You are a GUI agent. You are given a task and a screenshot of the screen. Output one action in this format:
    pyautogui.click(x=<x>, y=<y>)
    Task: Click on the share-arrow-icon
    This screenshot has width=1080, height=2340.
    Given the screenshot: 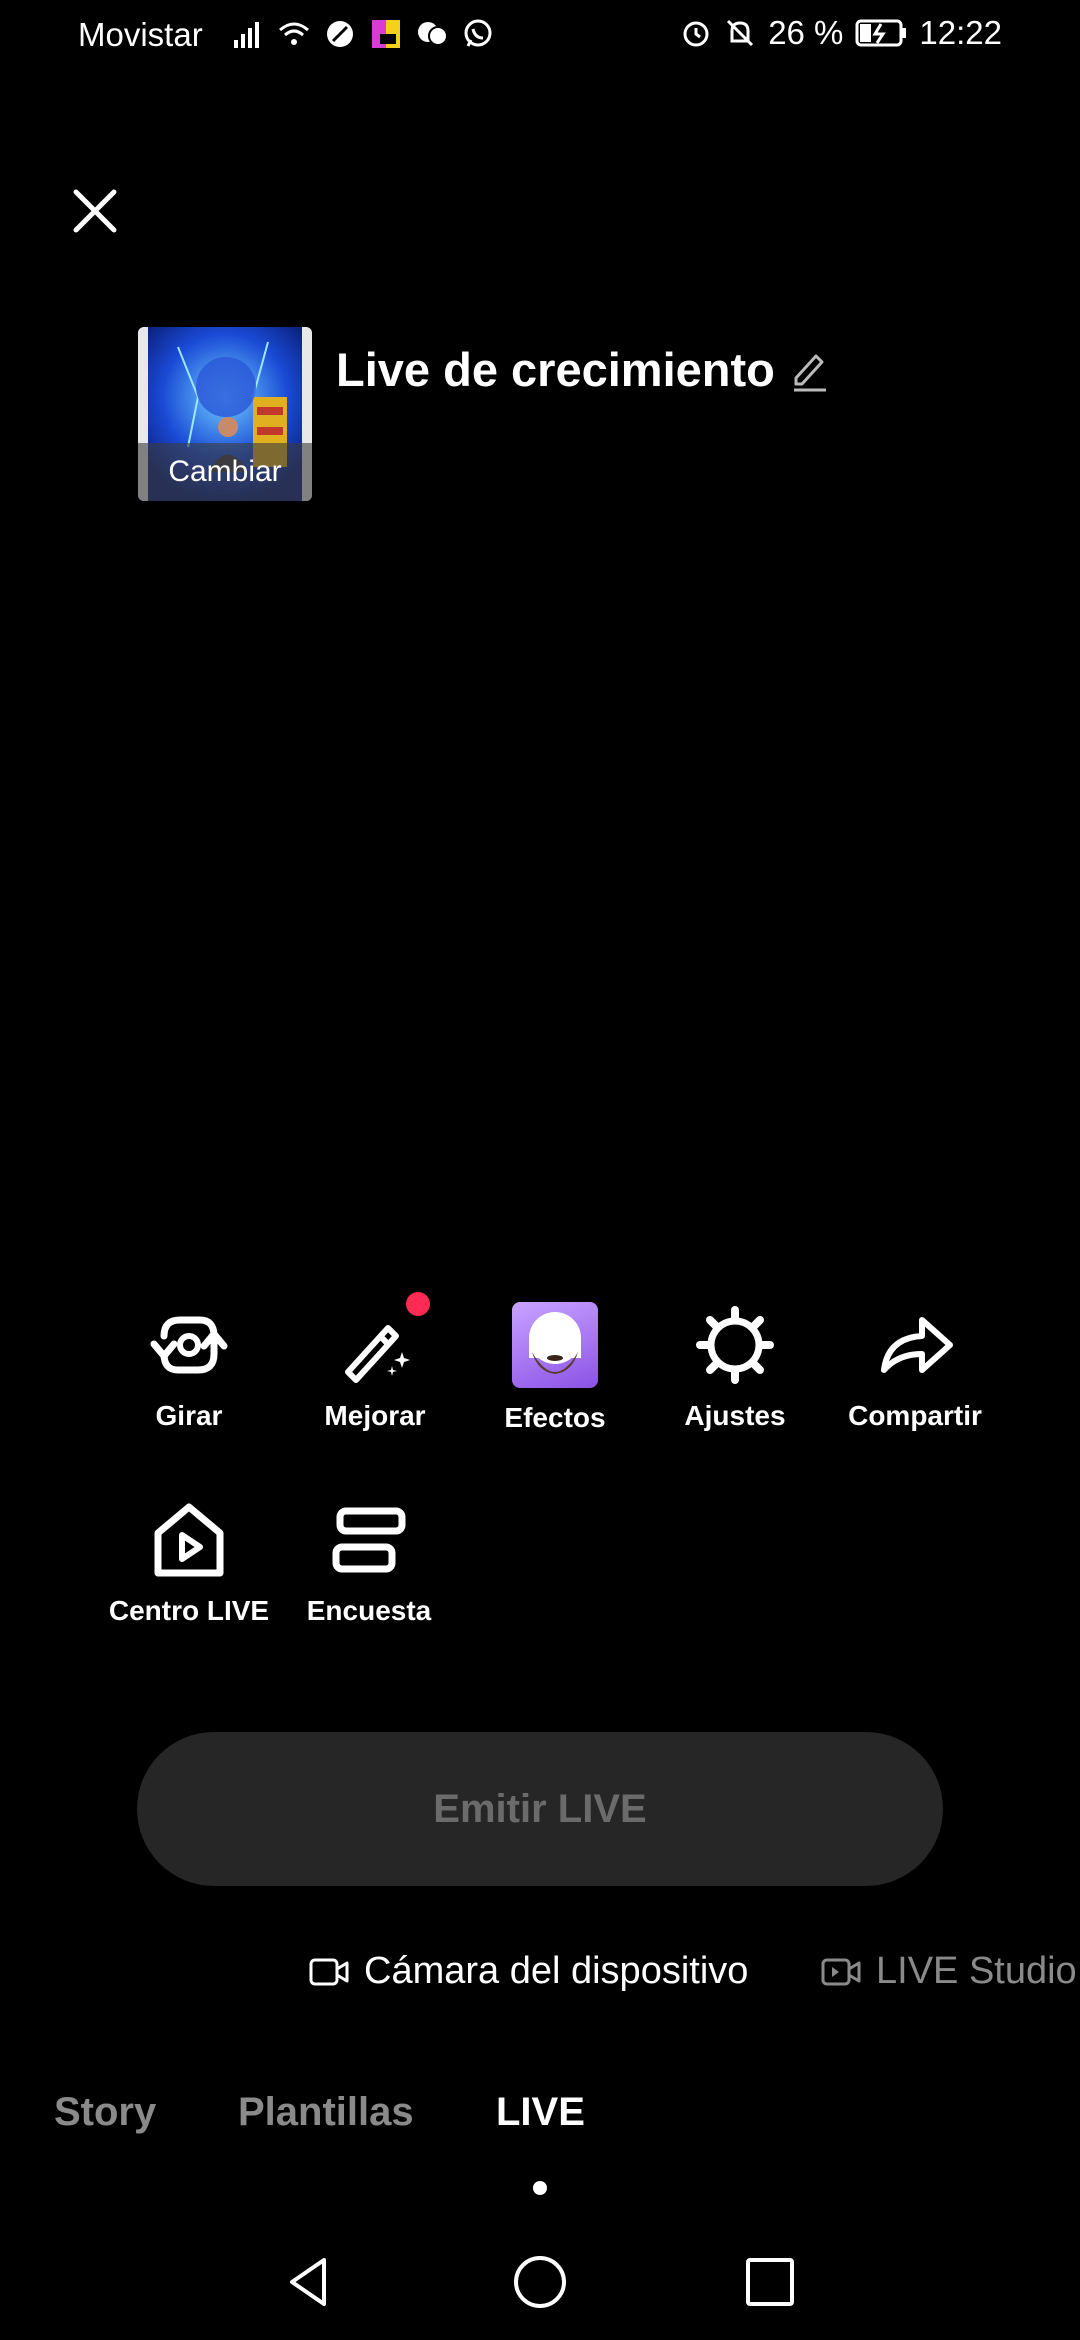 What is the action you would take?
    pyautogui.click(x=917, y=1345)
    